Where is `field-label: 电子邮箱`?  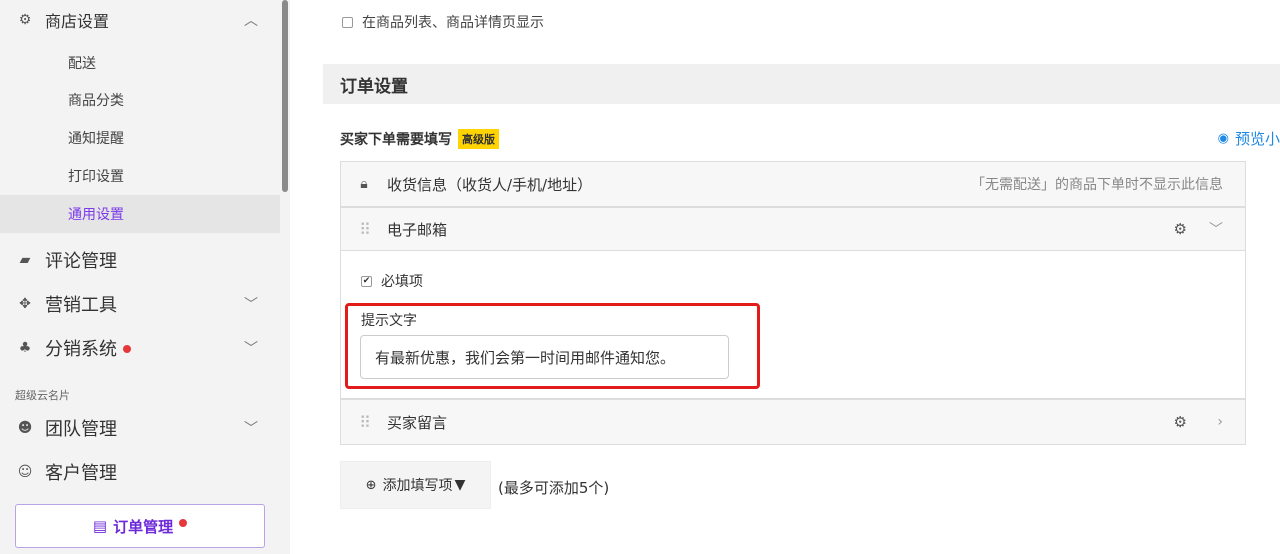
field-label: 电子邮箱 is located at coordinates (417, 229).